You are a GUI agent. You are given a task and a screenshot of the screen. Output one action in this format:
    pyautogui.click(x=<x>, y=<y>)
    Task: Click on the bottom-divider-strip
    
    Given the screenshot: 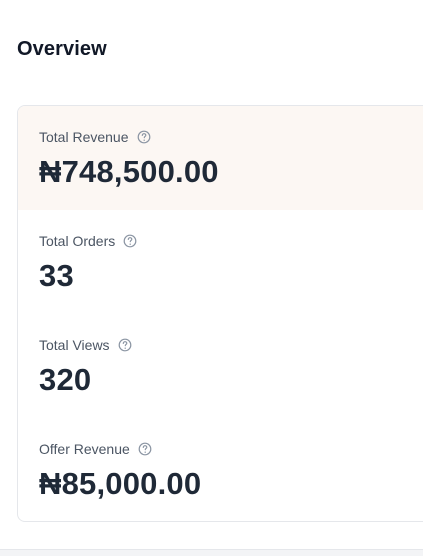 What is the action you would take?
    pyautogui.click(x=211, y=552)
    